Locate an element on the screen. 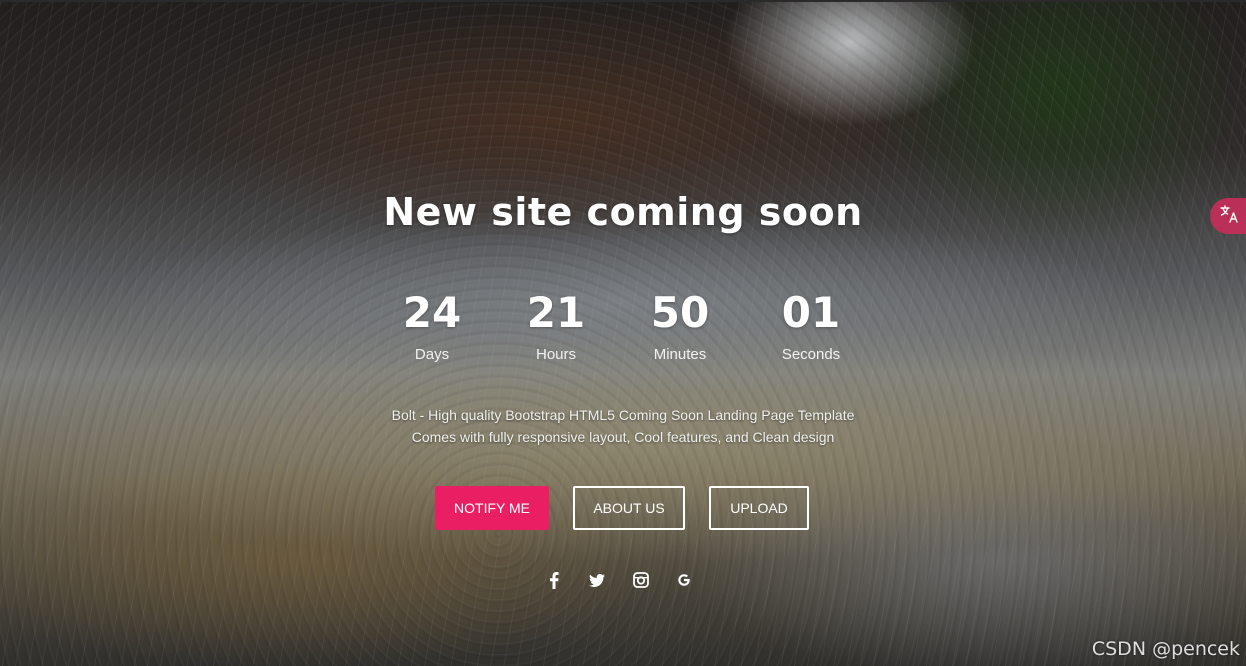 The height and width of the screenshot is (666, 1246). countdown-minutes: 50 Minutes is located at coordinates (680, 325).